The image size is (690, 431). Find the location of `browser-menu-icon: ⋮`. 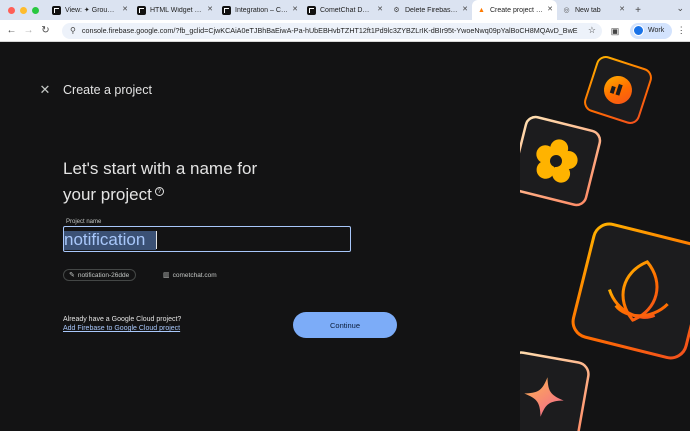

browser-menu-icon: ⋮ is located at coordinates (681, 30).